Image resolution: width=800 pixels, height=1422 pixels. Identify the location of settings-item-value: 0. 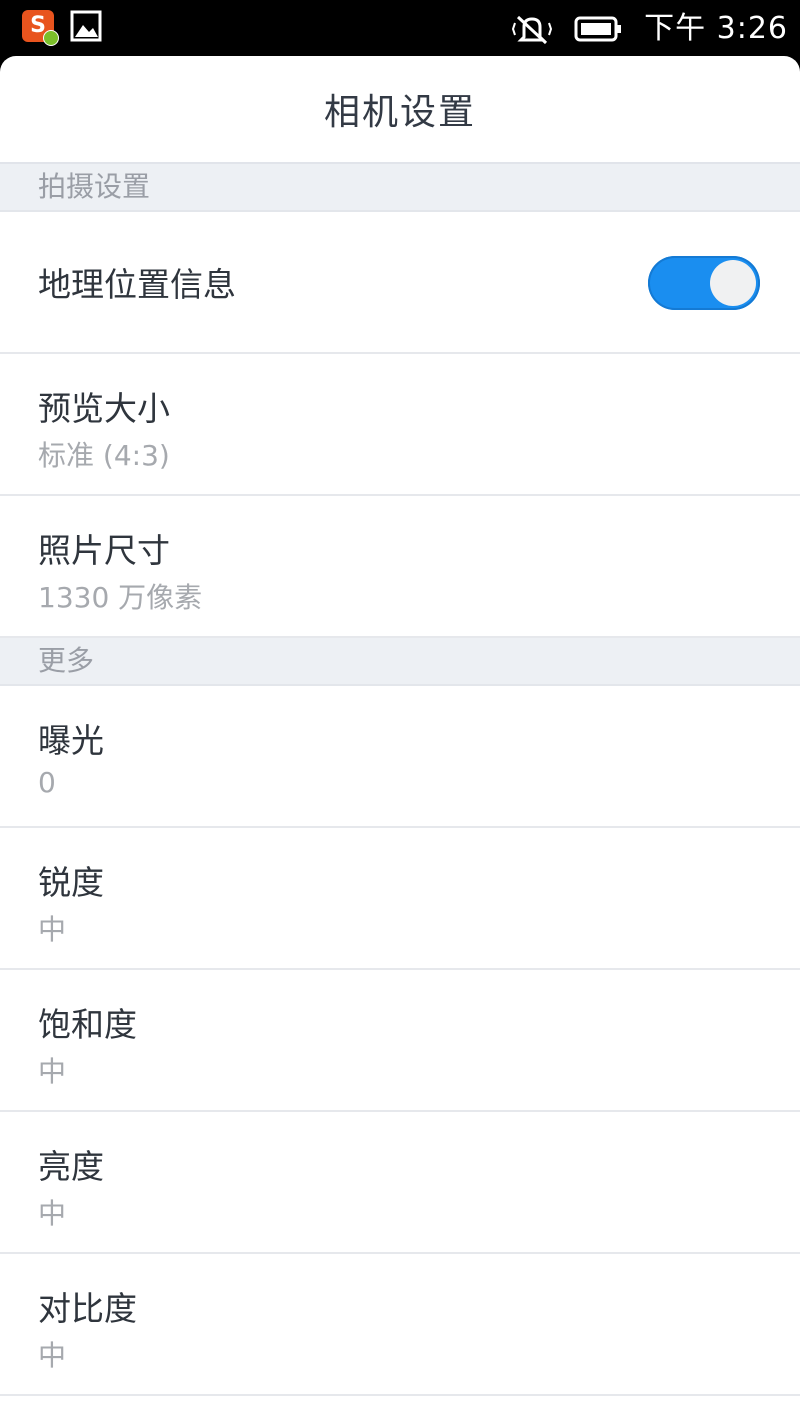
(47, 782).